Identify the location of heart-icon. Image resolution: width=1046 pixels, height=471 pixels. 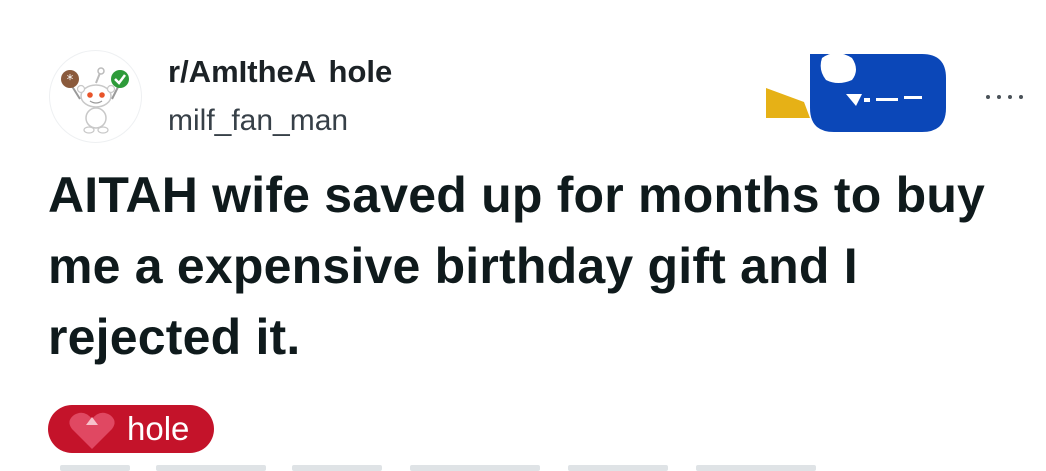
(92, 430).